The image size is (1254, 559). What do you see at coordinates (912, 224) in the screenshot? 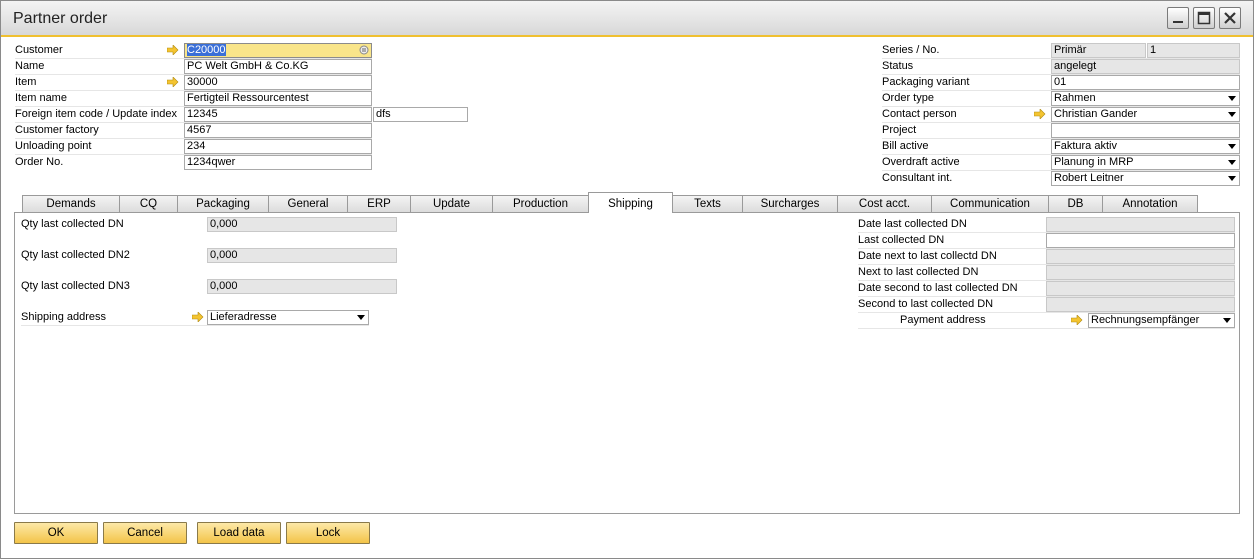
I see `date-last-collected-dn-label: Date last collected DN` at bounding box center [912, 224].